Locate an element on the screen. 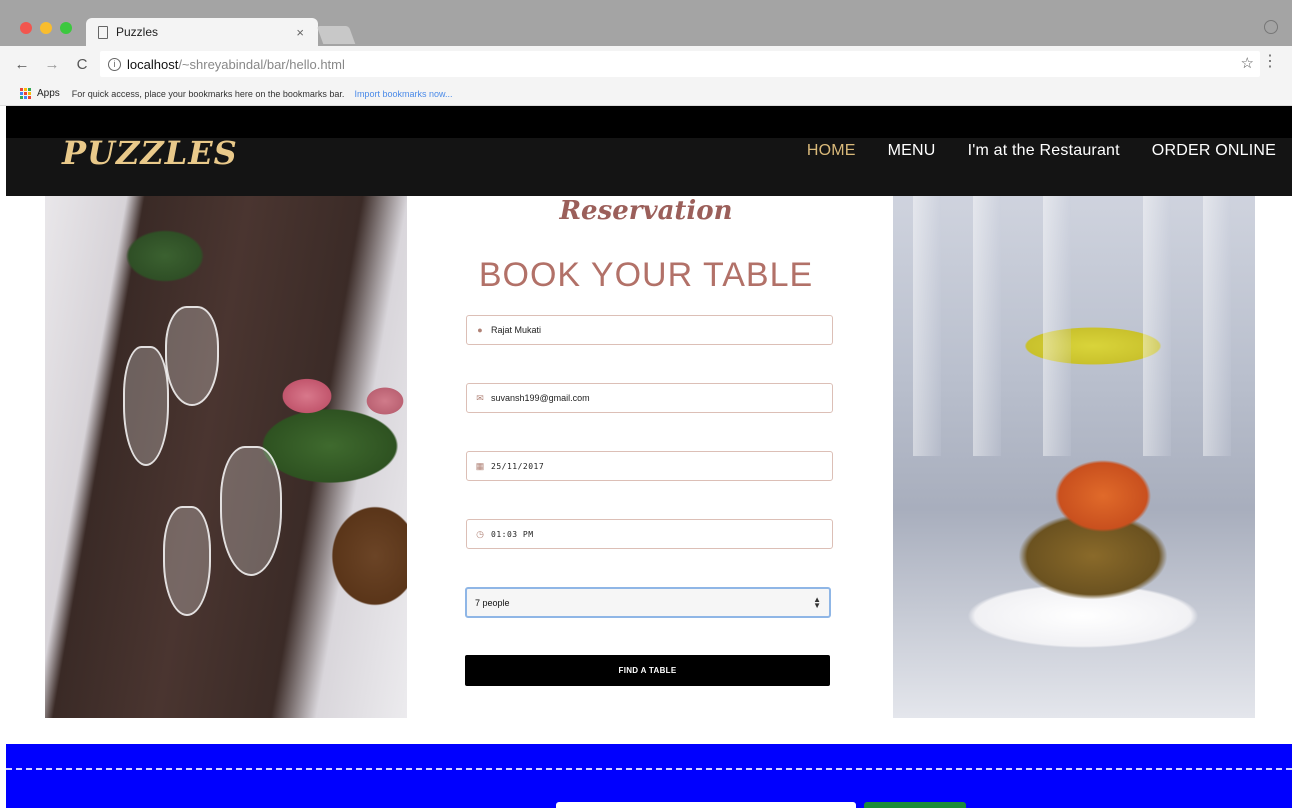 The height and width of the screenshot is (808, 1292). tab-puzzles: Puzzles × is located at coordinates (202, 32).